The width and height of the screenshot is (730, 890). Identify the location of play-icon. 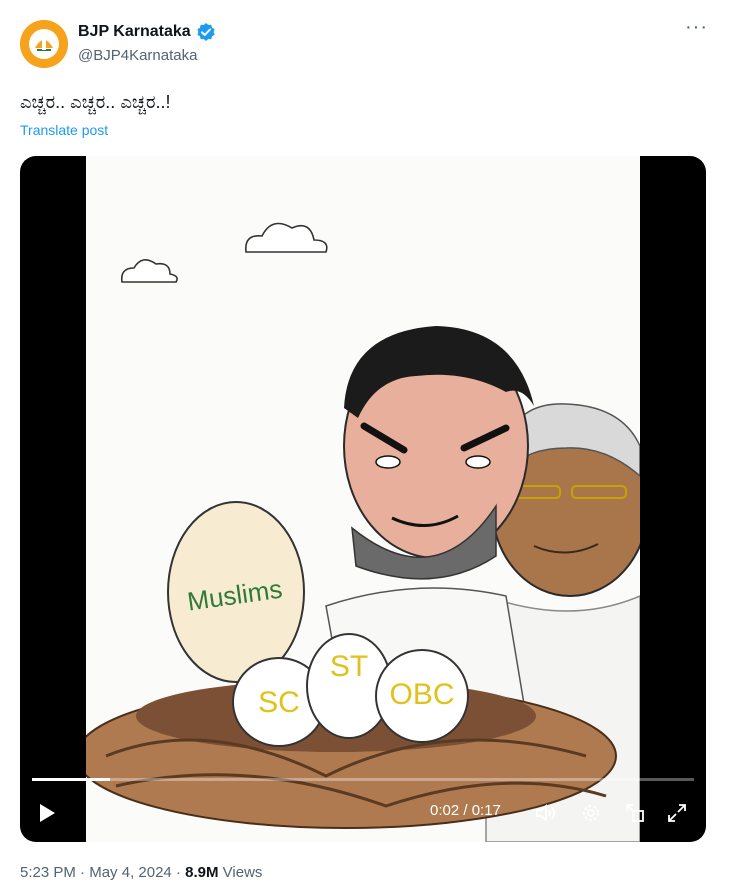
(47, 813).